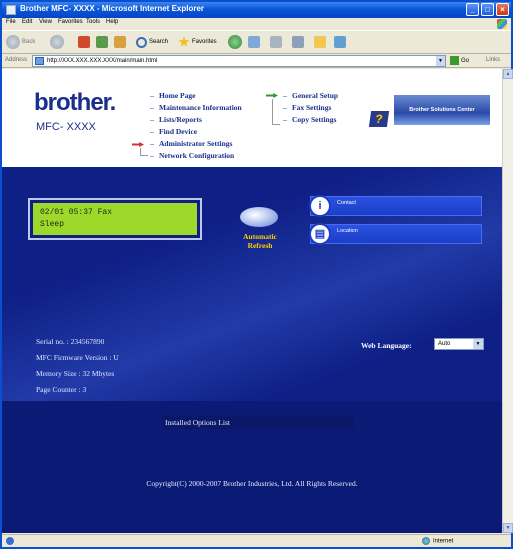  What do you see at coordinates (39, 61) in the screenshot?
I see `page-icon` at bounding box center [39, 61].